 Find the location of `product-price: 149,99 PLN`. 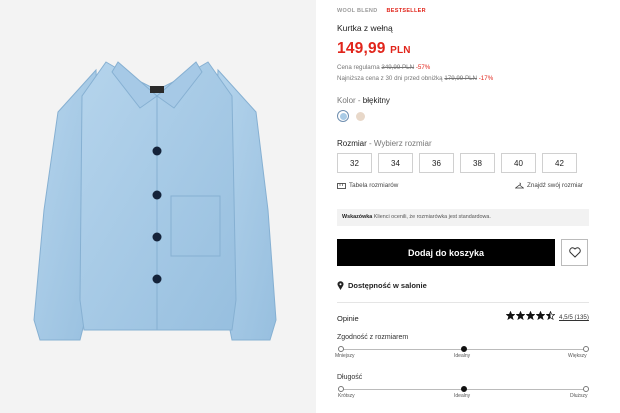

product-price: 149,99 PLN is located at coordinates (374, 49).